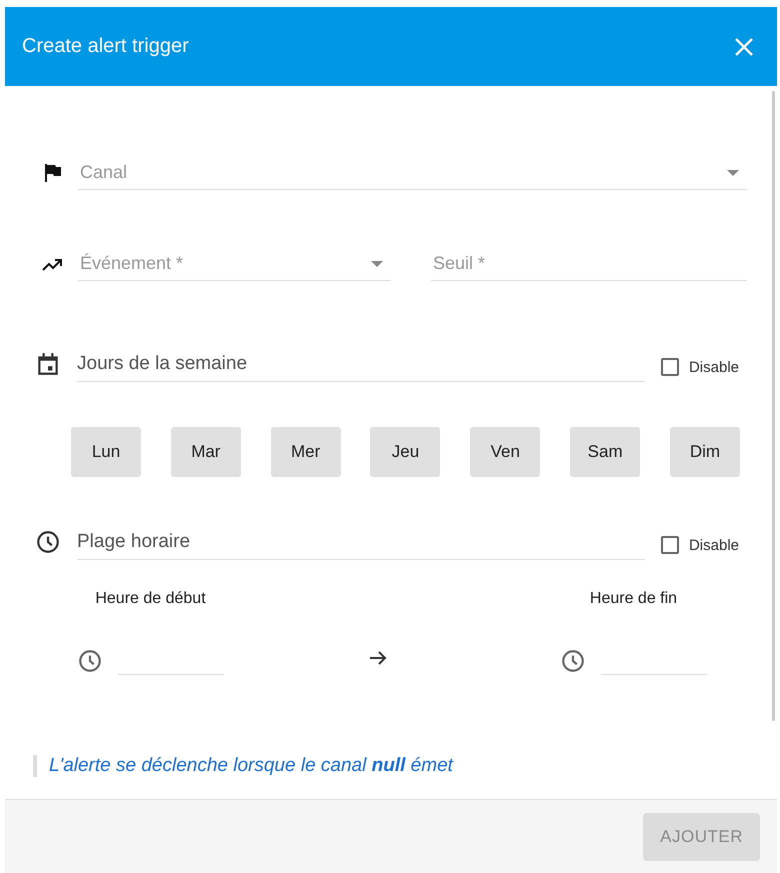 The height and width of the screenshot is (873, 780). What do you see at coordinates (744, 47) in the screenshot?
I see `close-icon` at bounding box center [744, 47].